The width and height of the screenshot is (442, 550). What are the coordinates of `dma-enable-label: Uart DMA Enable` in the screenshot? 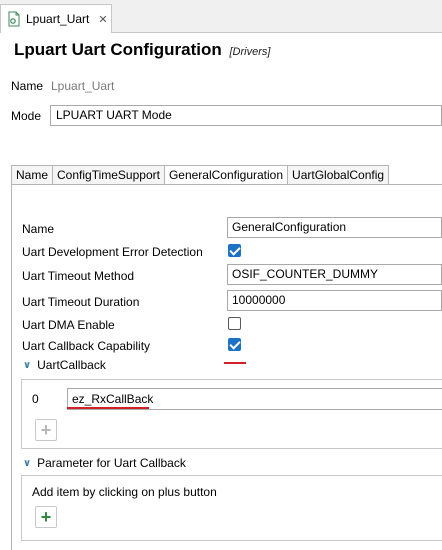 It's located at (68, 325).